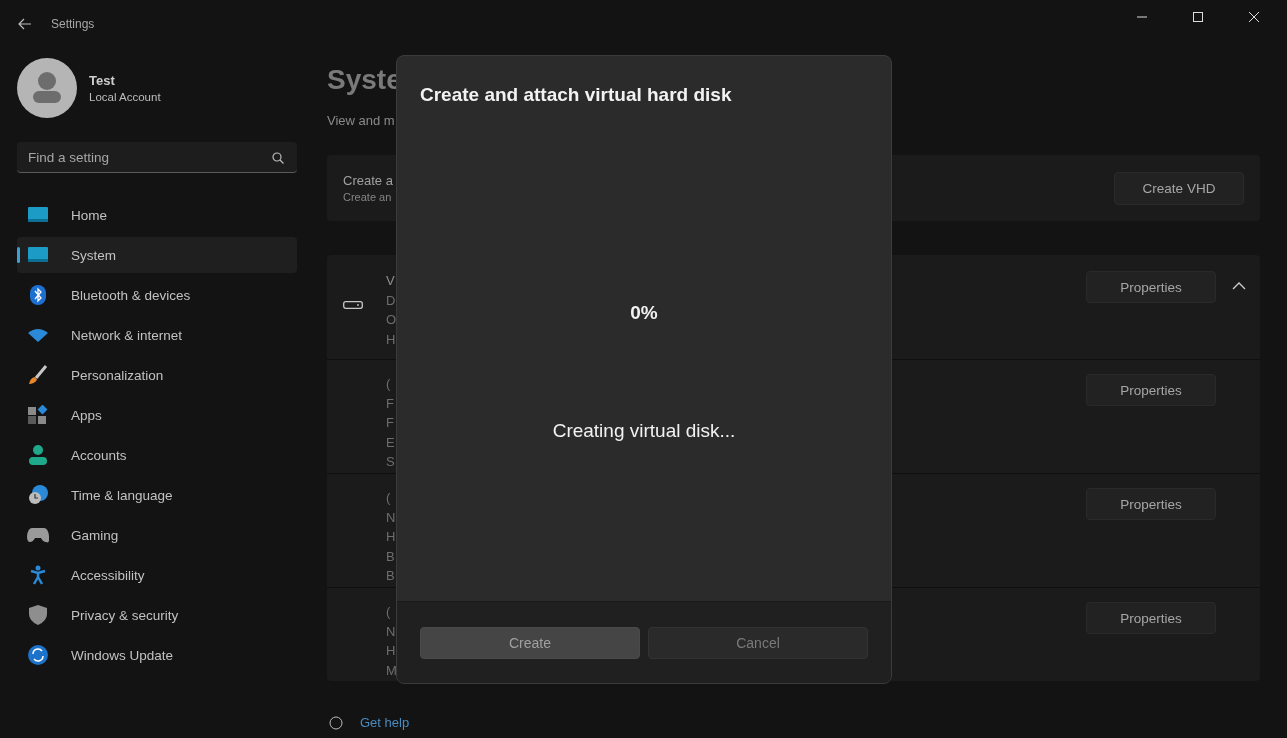 Image resolution: width=1287 pixels, height=738 pixels. I want to click on nav-item: Personalization, so click(157, 375).